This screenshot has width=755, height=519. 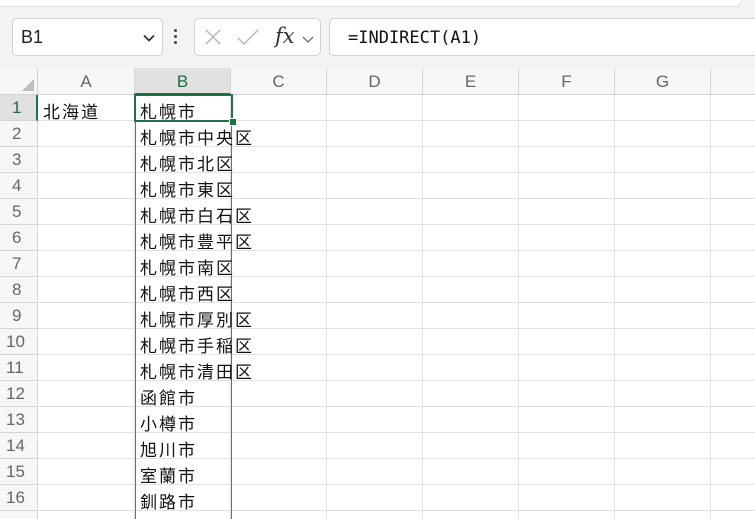 What do you see at coordinates (19, 342) in the screenshot?
I see `row-header-10: 10` at bounding box center [19, 342].